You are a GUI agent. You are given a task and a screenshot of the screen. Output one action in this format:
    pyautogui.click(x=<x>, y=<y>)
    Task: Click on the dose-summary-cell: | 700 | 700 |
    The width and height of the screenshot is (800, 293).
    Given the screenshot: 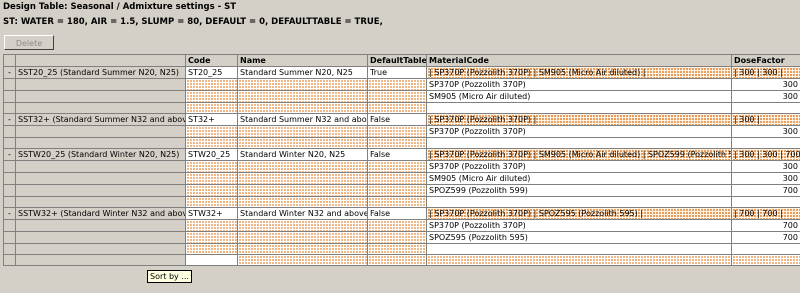 What is the action you would take?
    pyautogui.click(x=765, y=213)
    